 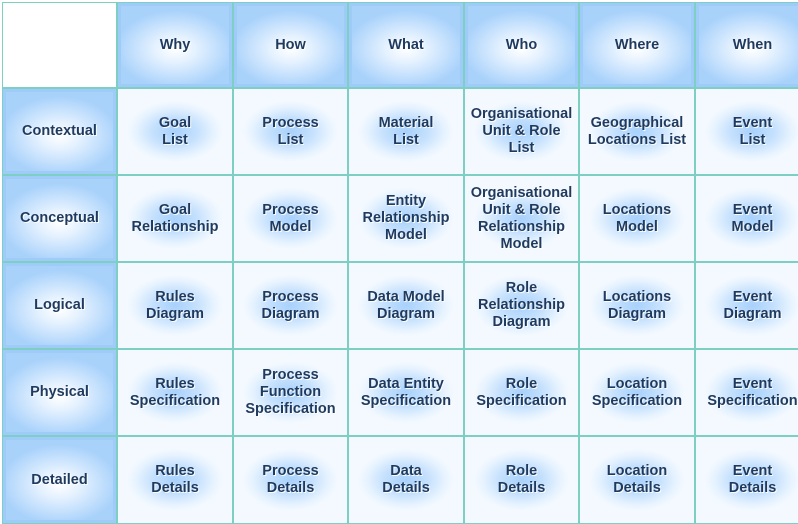 What do you see at coordinates (290, 392) in the screenshot?
I see `cell-physical-how: Process Function Specification` at bounding box center [290, 392].